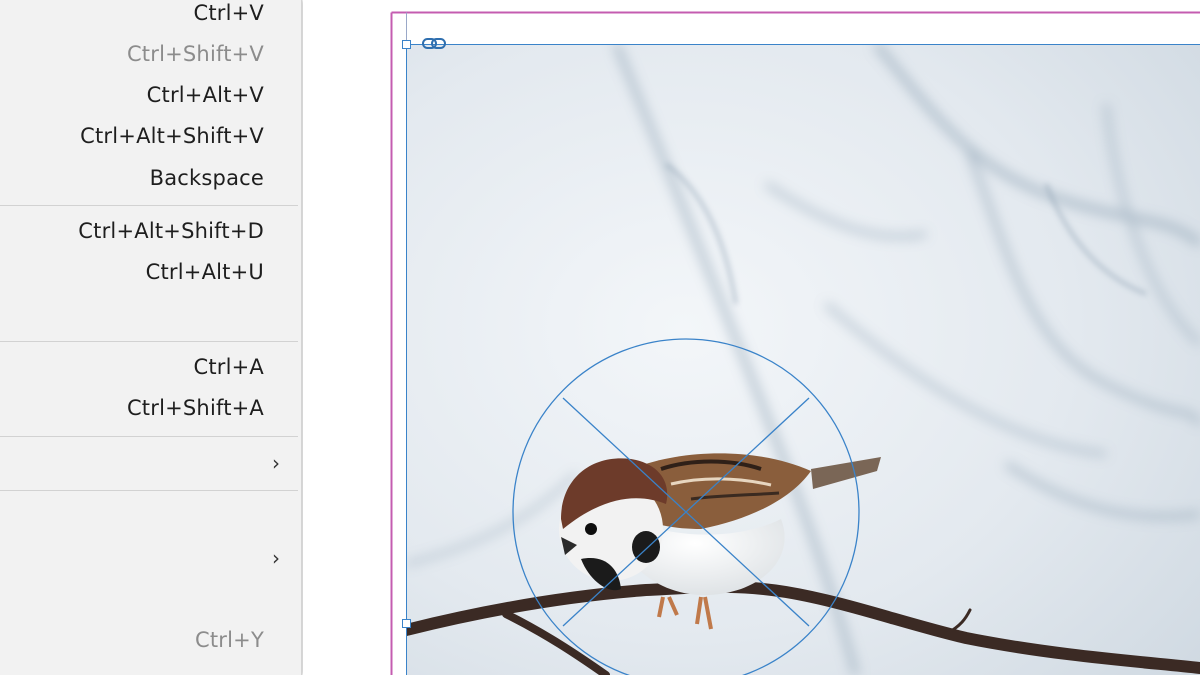 This screenshot has width=1200, height=675. I want to click on menu-item-clear: Backspace, so click(150, 178).